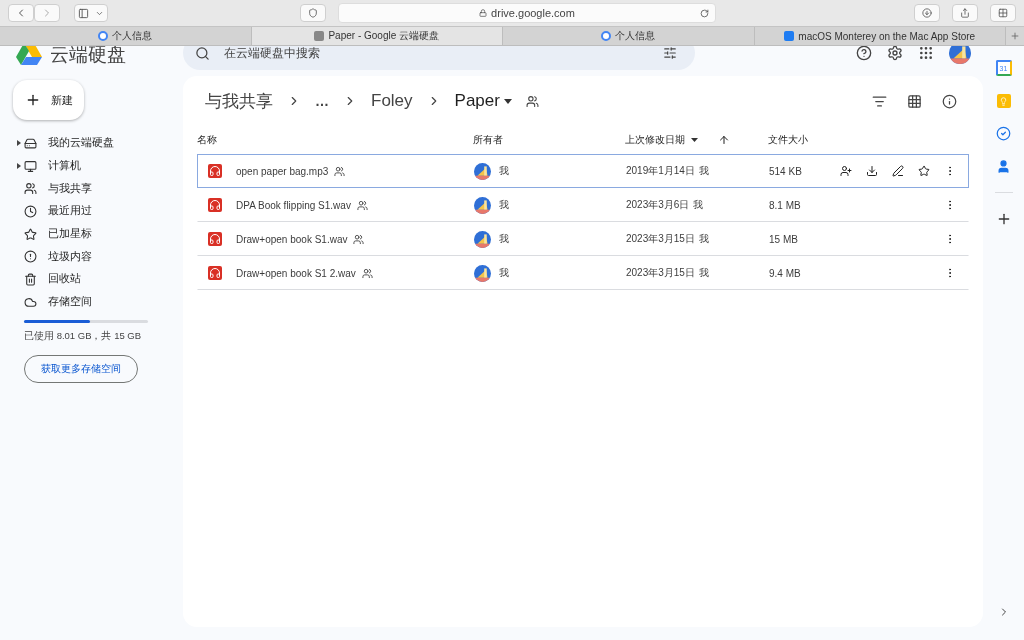 The image size is (1024, 640). Describe the element at coordinates (88, 56) in the screenshot. I see `app-title: 云端硬盘` at that location.